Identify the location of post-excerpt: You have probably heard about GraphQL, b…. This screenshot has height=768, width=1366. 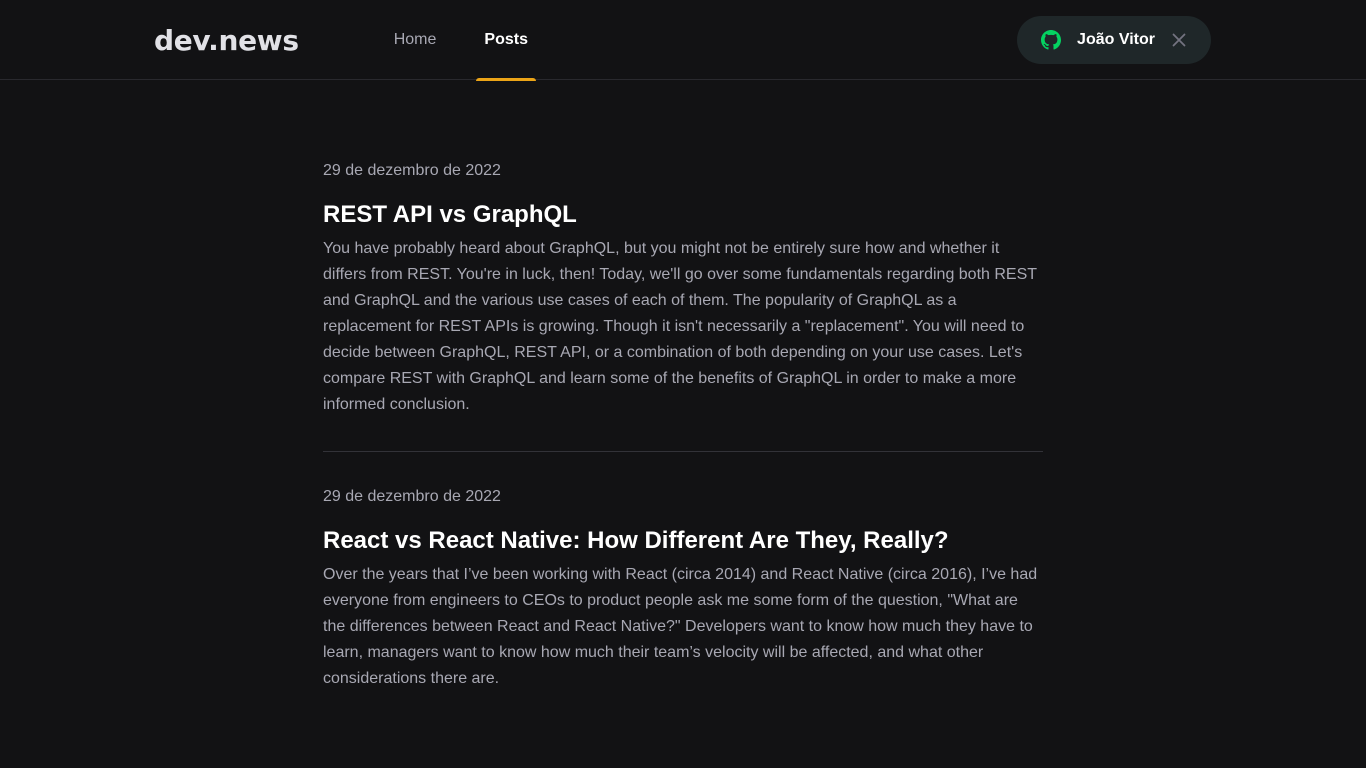
(680, 326).